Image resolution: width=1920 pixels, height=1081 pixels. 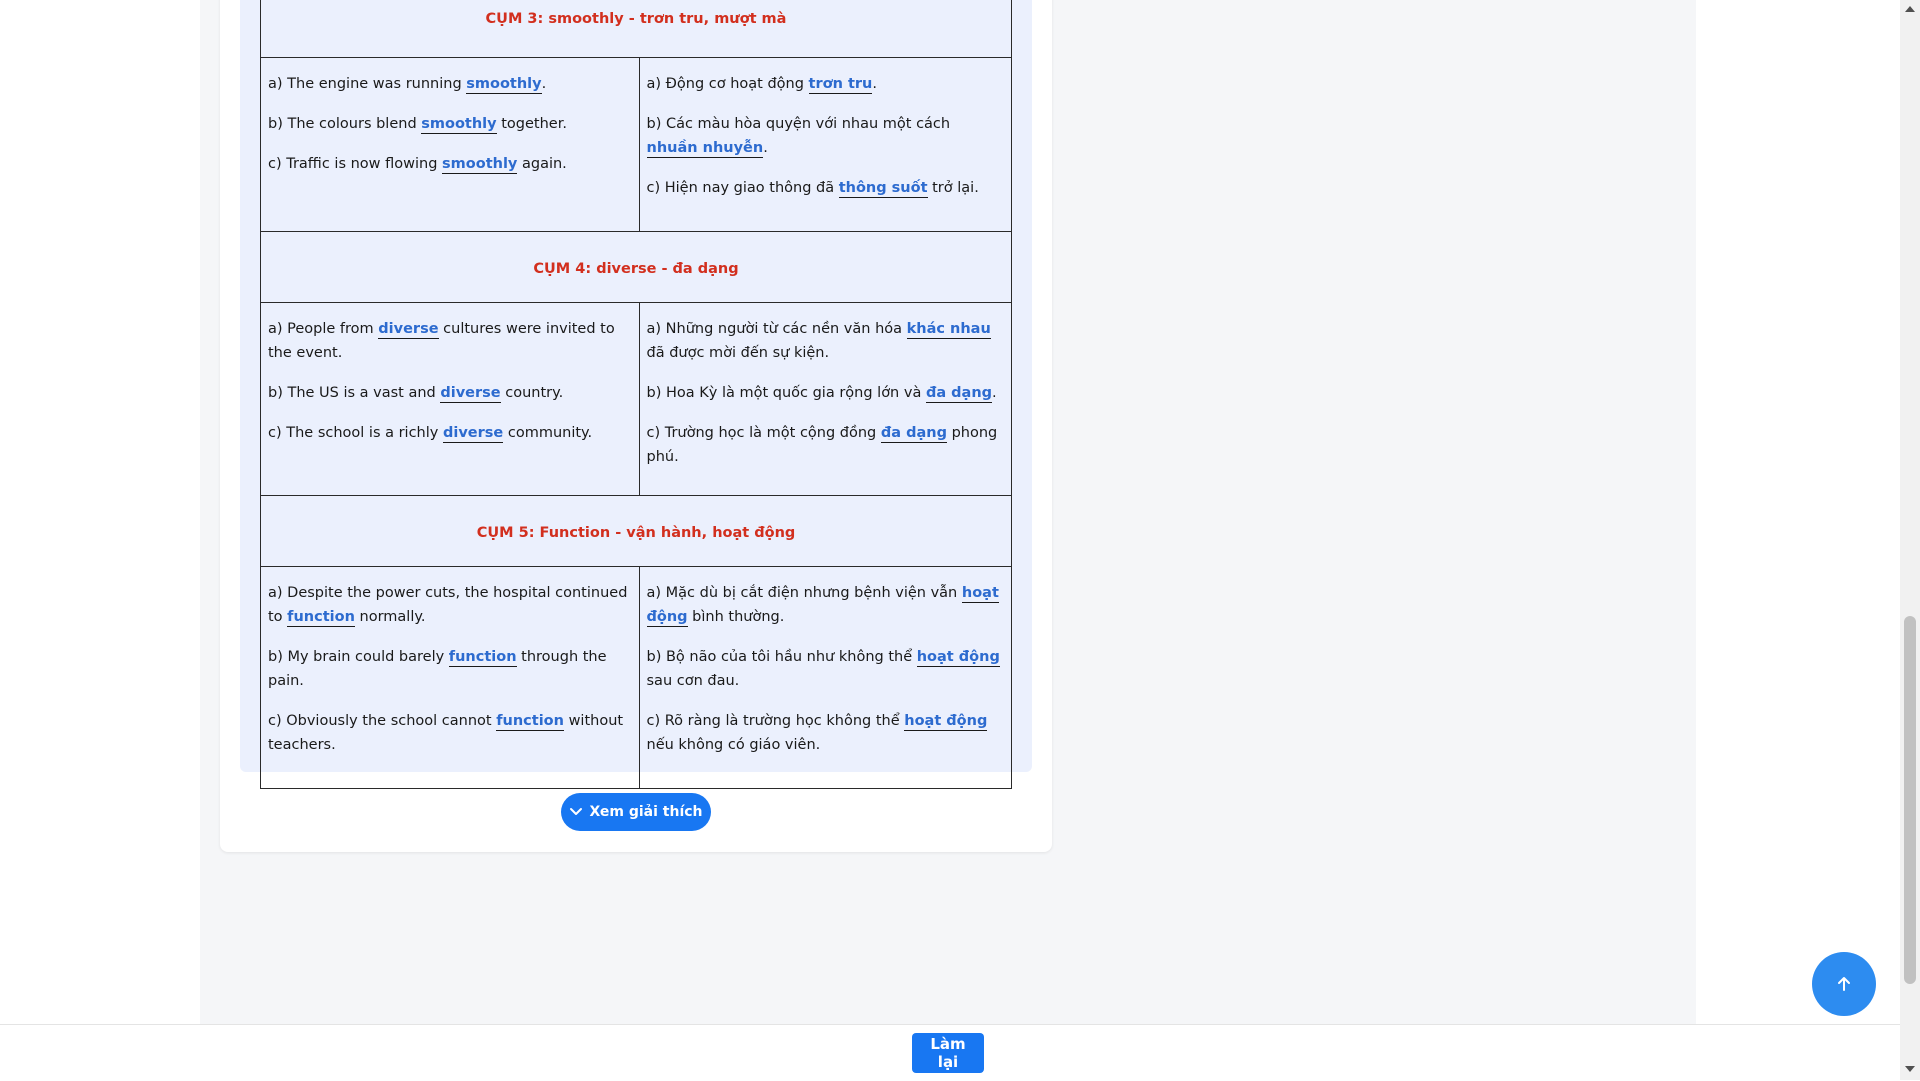 What do you see at coordinates (576, 811) in the screenshot?
I see `chevron-down-icon` at bounding box center [576, 811].